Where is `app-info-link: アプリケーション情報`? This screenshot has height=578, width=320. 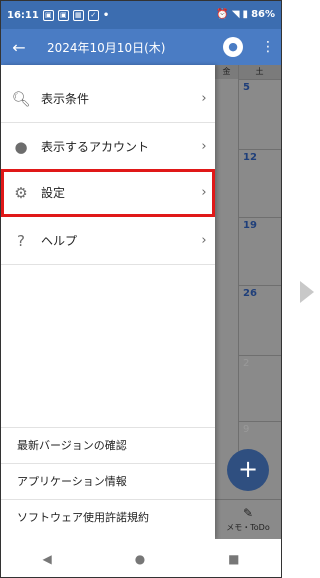 app-info-link: アプリケーション情報 is located at coordinates (108, 481).